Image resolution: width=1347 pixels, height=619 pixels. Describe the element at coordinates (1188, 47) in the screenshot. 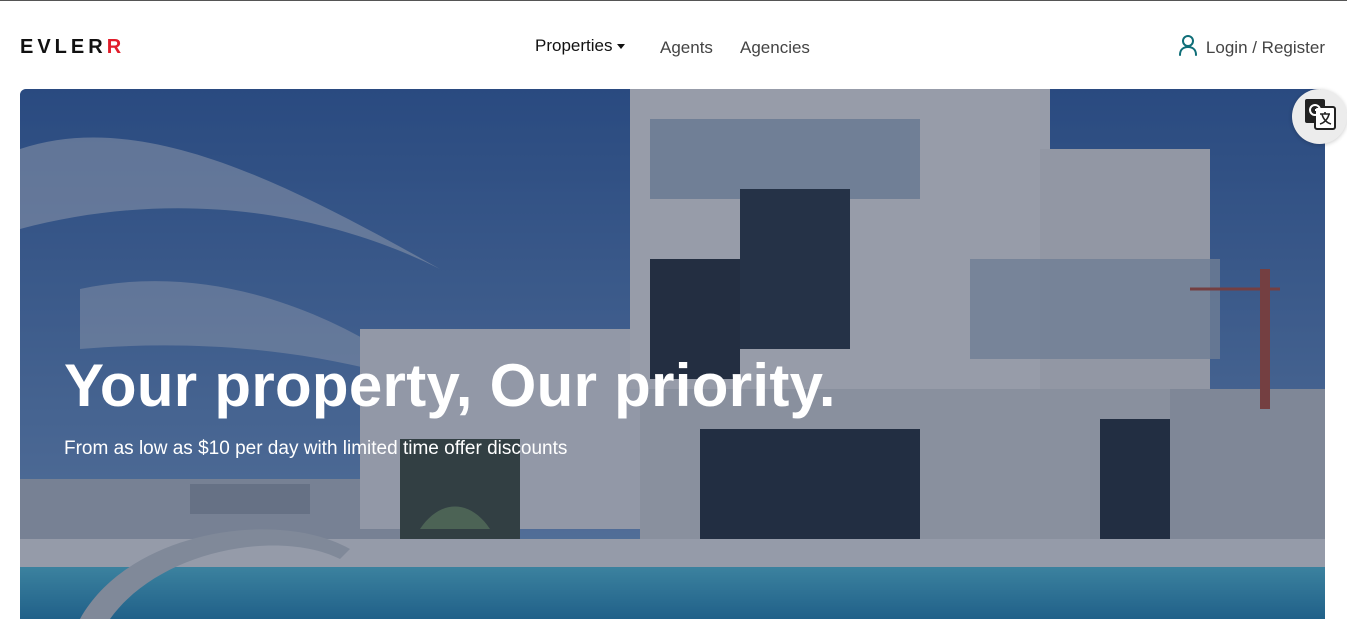

I see `user-icon` at that location.